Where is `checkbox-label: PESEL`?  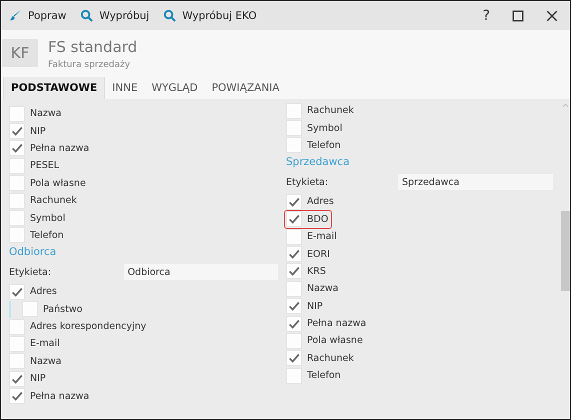 checkbox-label: PESEL is located at coordinates (45, 166).